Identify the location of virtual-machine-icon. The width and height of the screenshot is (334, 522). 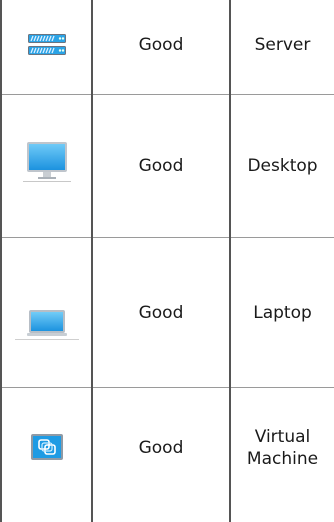
(47, 448).